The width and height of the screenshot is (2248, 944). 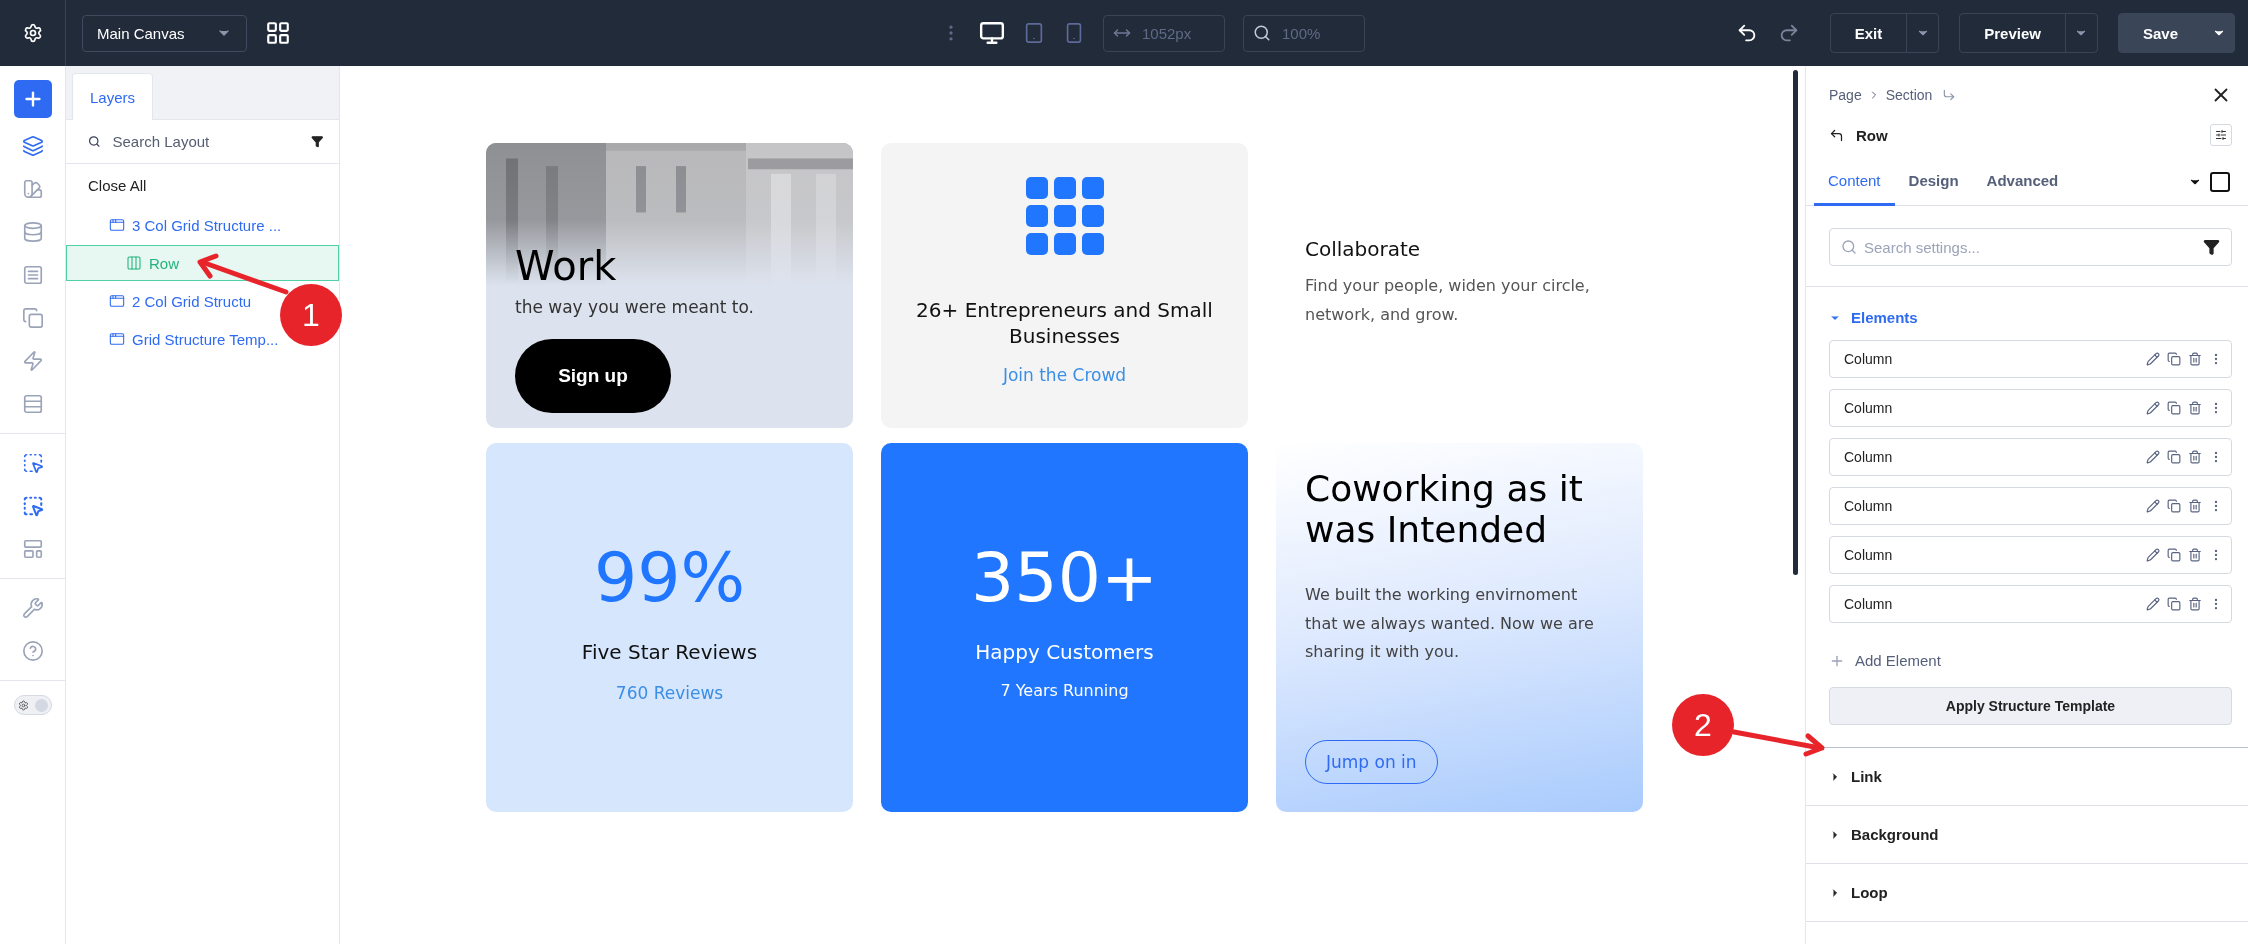 I want to click on theme-toggle, so click(x=32, y=705).